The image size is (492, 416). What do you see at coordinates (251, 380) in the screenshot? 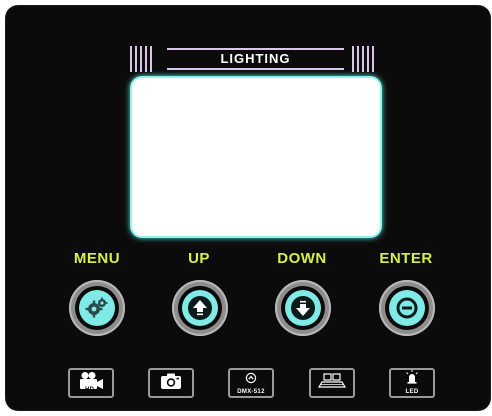
I see `dmx-icon` at bounding box center [251, 380].